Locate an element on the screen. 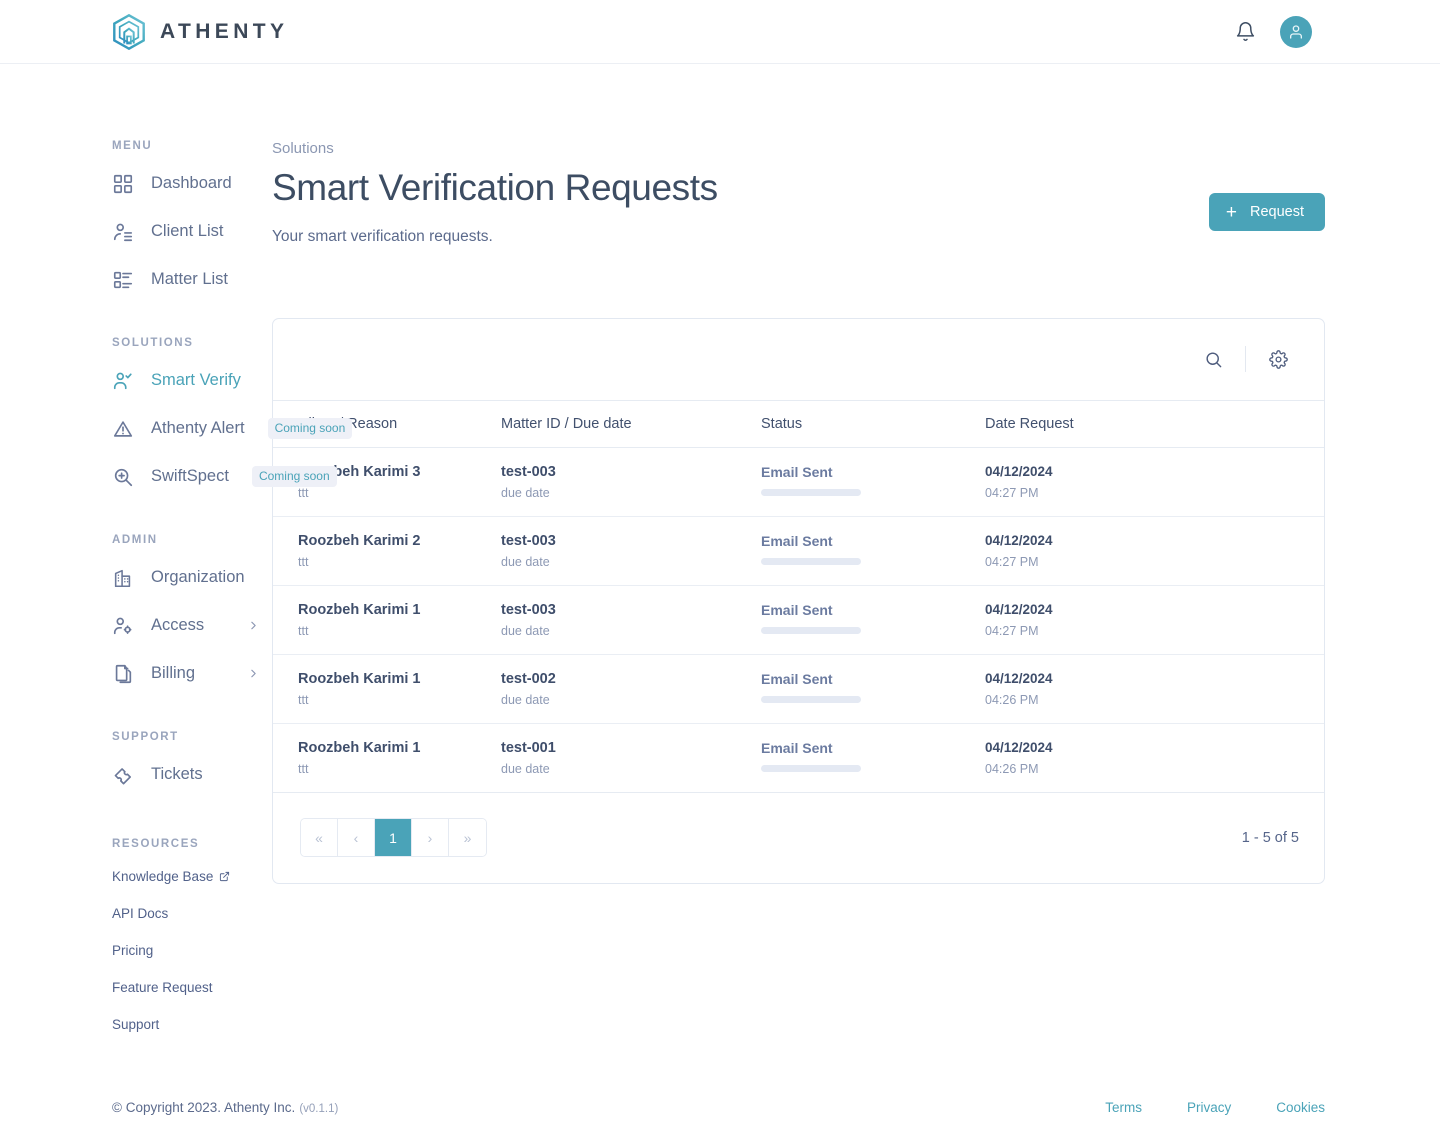  pagination-prev-button: ‹ is located at coordinates (356, 838).